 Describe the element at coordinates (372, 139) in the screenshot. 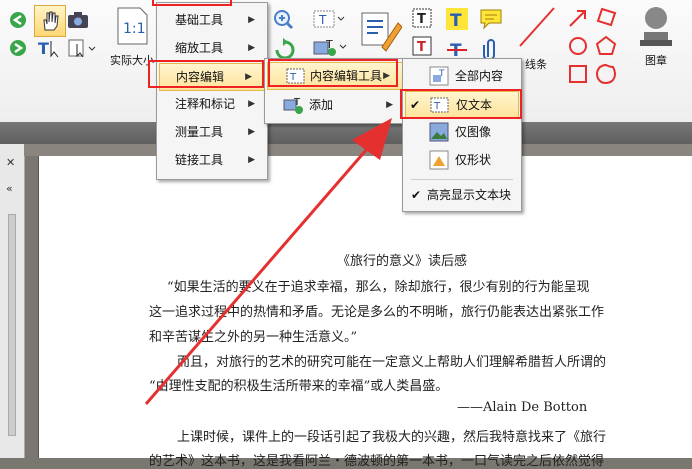

I see `arrow-head` at that location.